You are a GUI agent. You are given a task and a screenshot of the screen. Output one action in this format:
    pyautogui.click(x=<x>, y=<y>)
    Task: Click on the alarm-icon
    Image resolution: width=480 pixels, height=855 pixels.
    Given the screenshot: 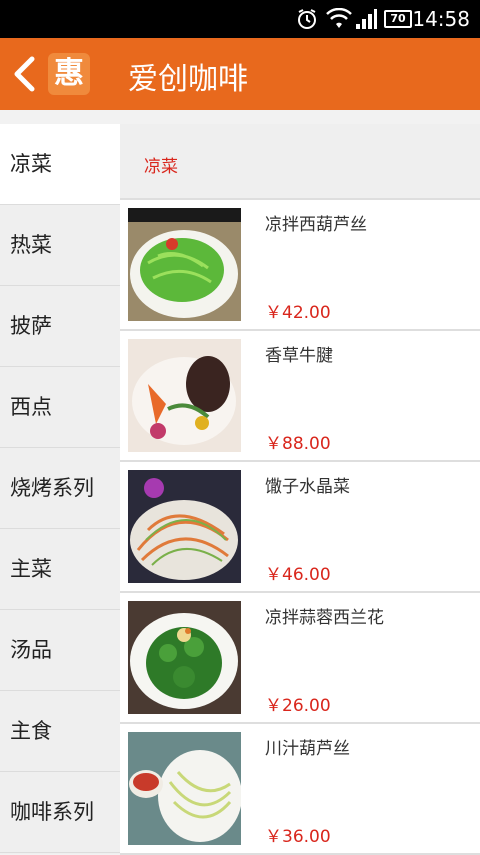 What is the action you would take?
    pyautogui.click(x=307, y=19)
    